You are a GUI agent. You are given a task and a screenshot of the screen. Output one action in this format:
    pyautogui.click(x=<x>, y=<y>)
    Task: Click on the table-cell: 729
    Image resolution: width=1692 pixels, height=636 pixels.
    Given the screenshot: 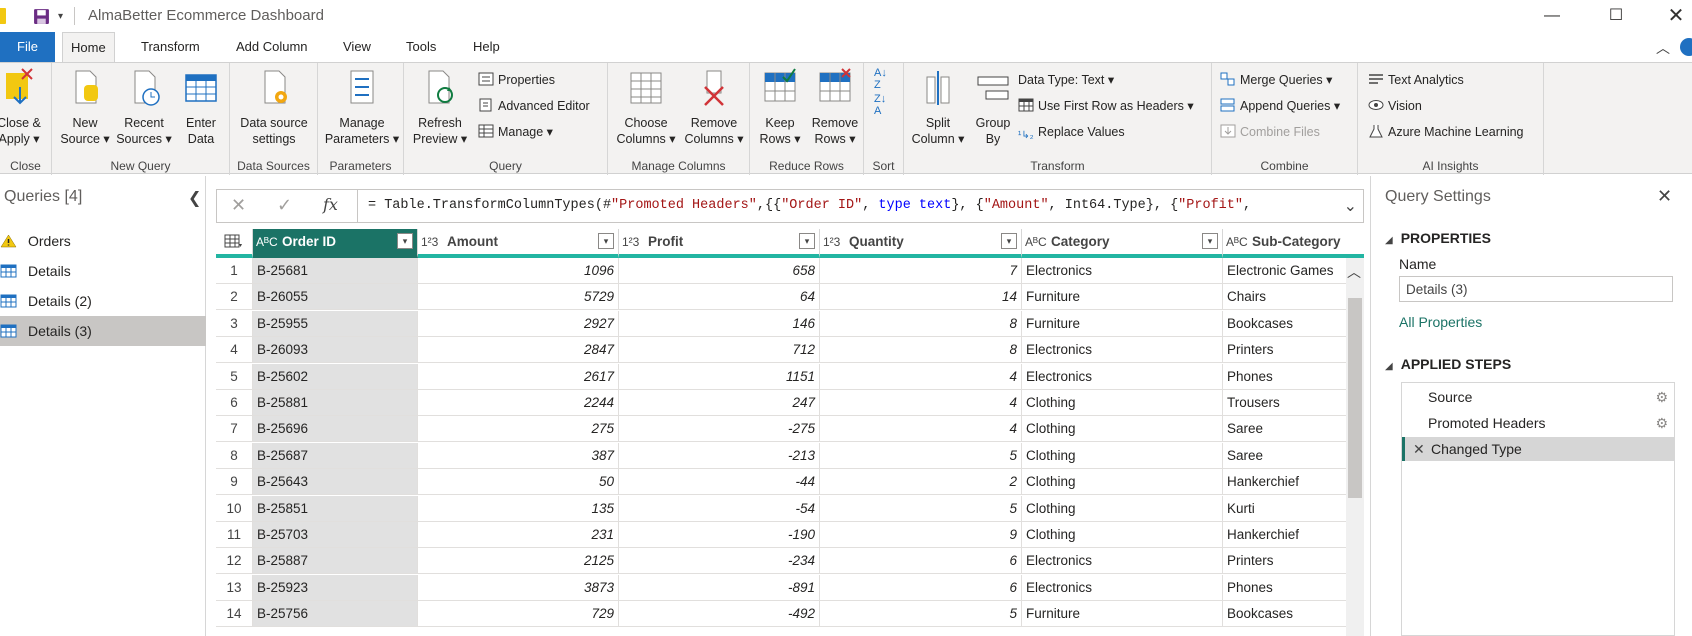 What is the action you would take?
    pyautogui.click(x=518, y=614)
    